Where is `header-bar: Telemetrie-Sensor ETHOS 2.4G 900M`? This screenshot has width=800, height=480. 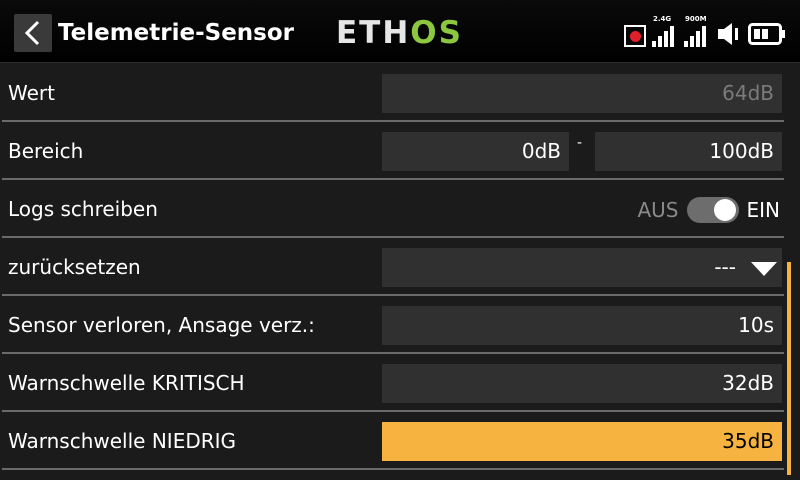 header-bar: Telemetrie-Sensor ETHOS 2.4G 900M is located at coordinates (400, 31).